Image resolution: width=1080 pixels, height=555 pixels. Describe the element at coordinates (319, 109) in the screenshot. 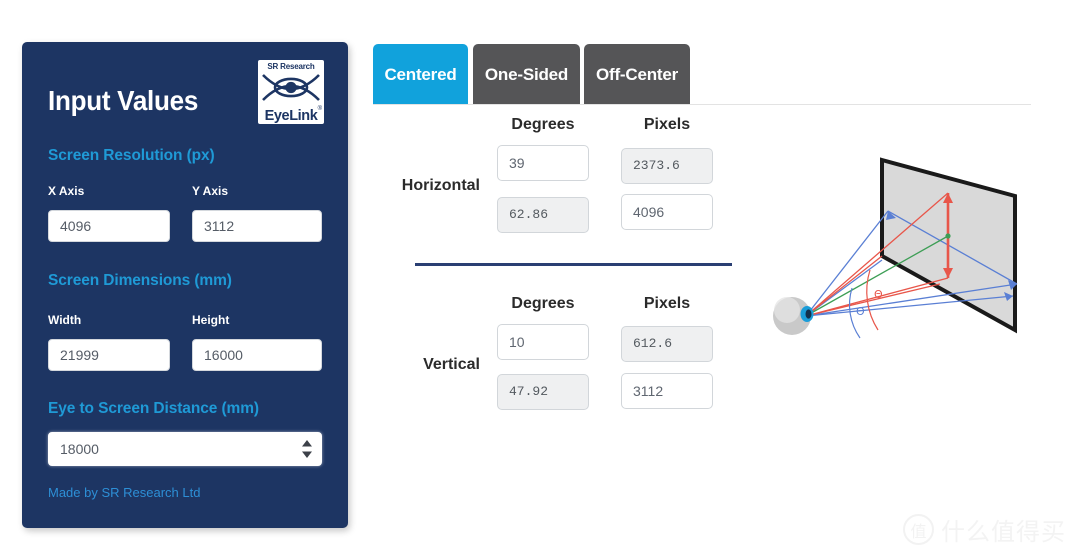

I see `registered-mark: ®` at that location.